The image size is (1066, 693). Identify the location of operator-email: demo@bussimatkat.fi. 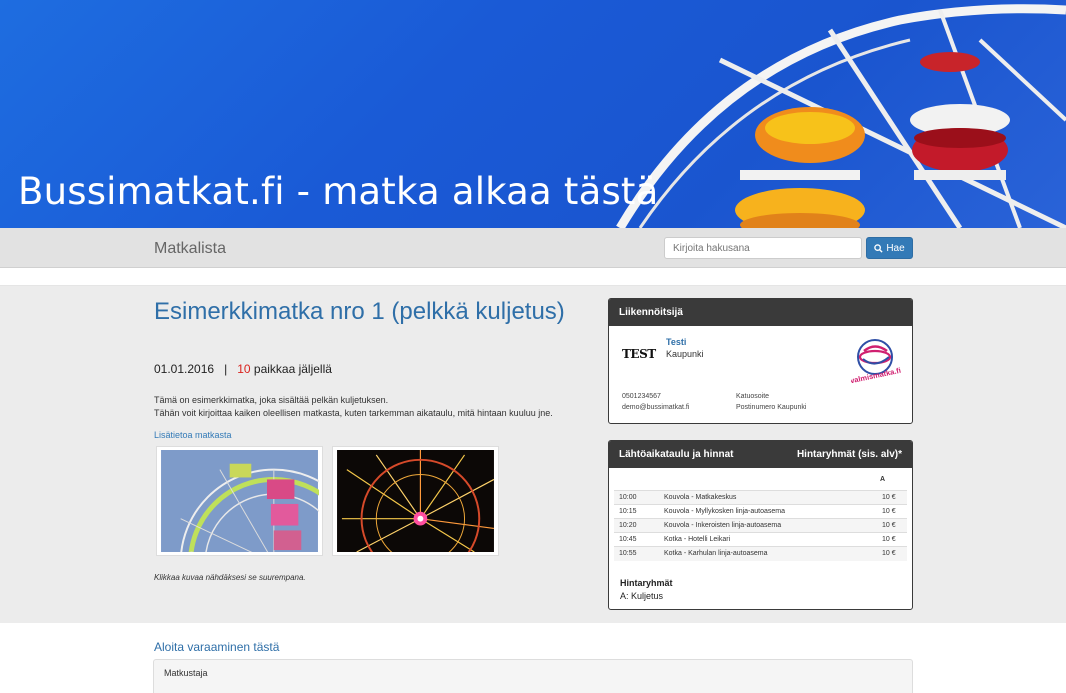
(656, 407).